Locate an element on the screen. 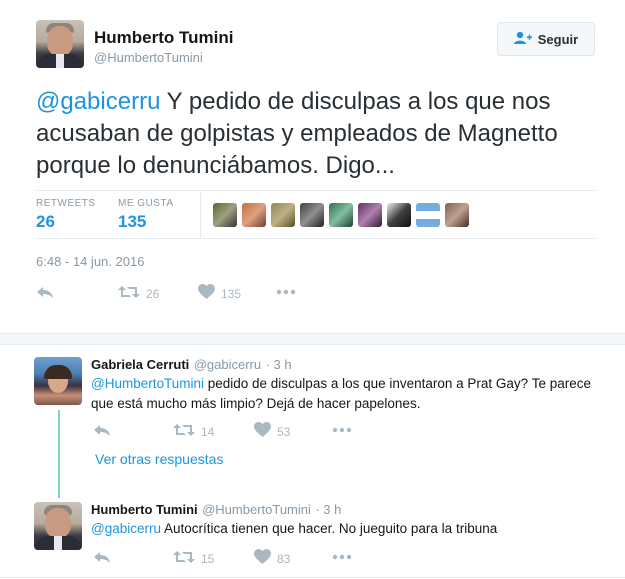 Image resolution: width=625 pixels, height=579 pixels. reply-header: Gabriela Cerruti @gabicerru · 3 h is located at coordinates (191, 365).